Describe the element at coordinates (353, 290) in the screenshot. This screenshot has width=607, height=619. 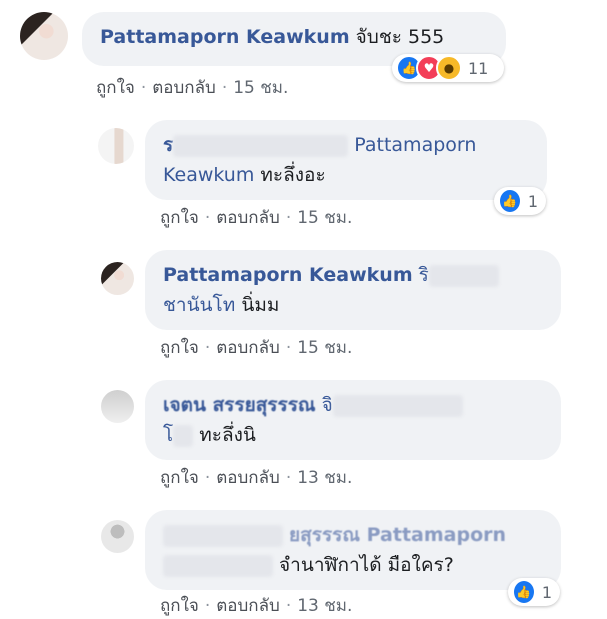
I see `comment-bubble: Pattamaporn Keawkum ริ ชานันโท นิ่มม` at that location.